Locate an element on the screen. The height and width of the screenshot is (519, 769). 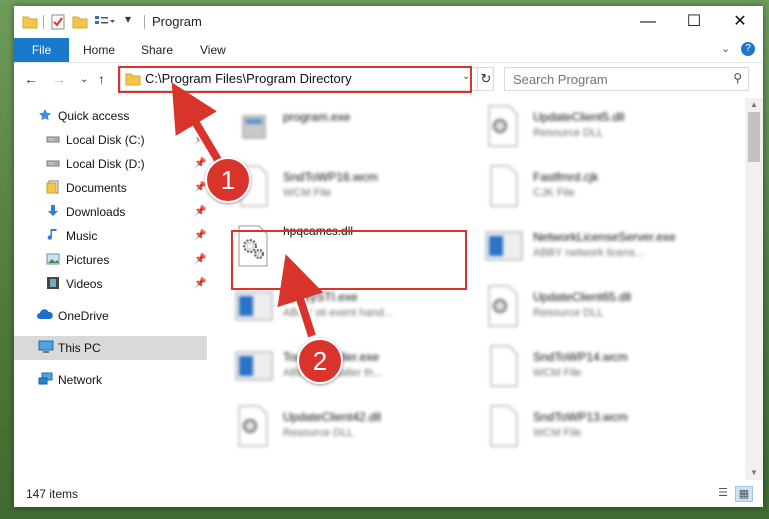
step-badge-2: 2 is located at coordinates (320, 361).